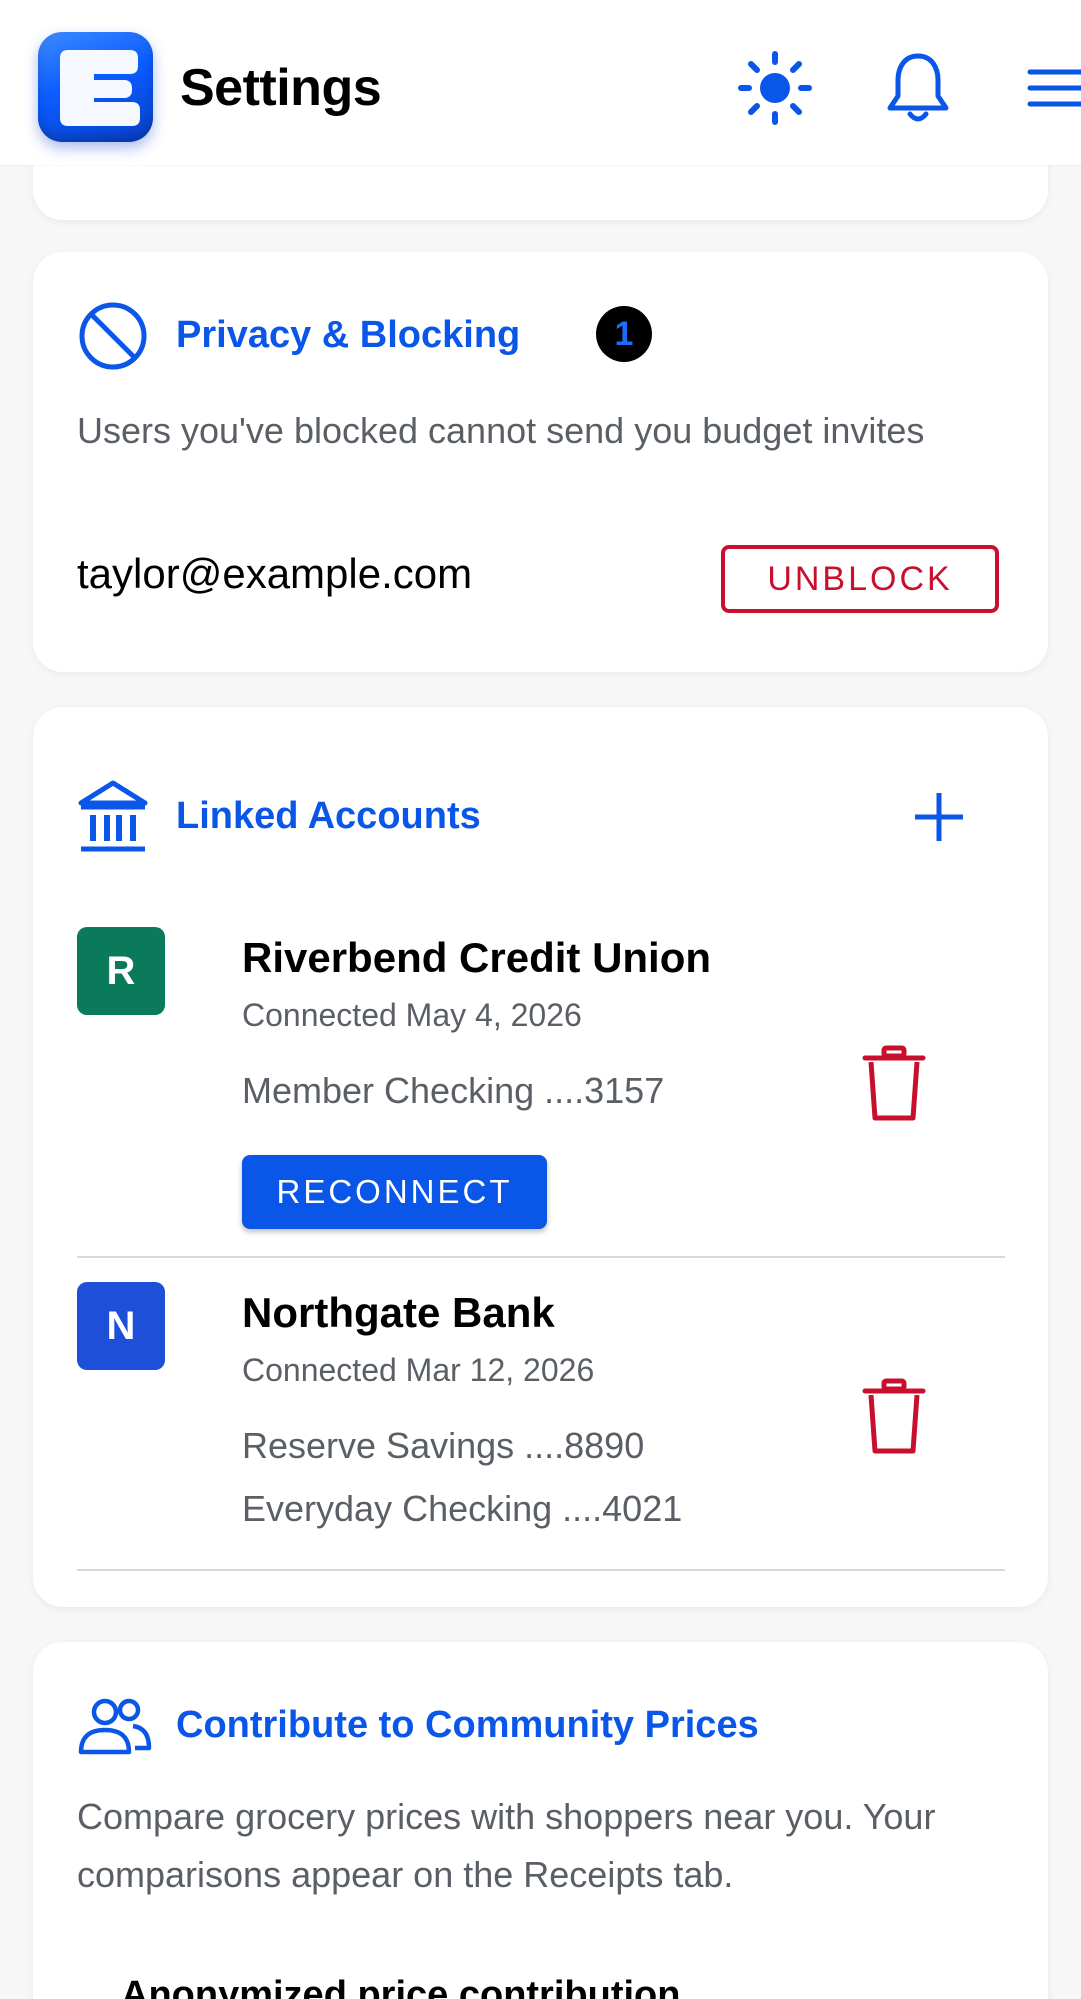 The image size is (1081, 1999). I want to click on community-title: Contribute to Community Prices, so click(467, 1725).